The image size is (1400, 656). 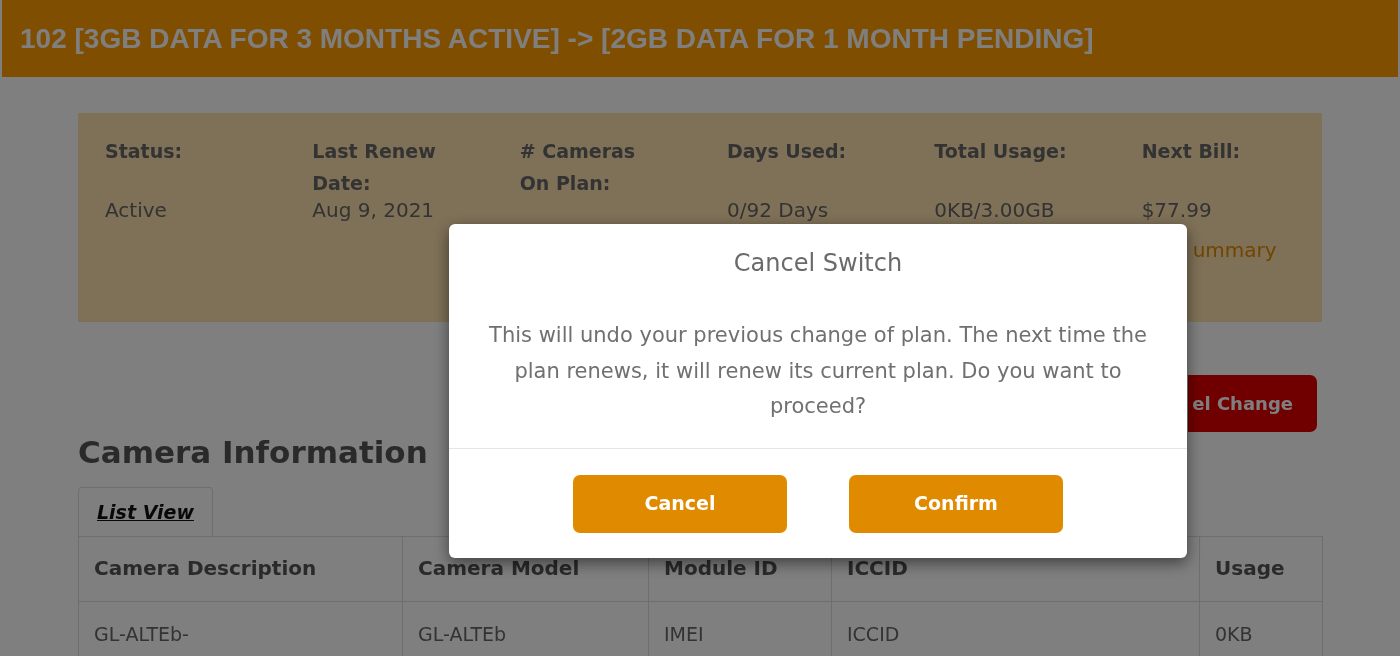 What do you see at coordinates (787, 151) in the screenshot?
I see `field-label: Days Used:` at bounding box center [787, 151].